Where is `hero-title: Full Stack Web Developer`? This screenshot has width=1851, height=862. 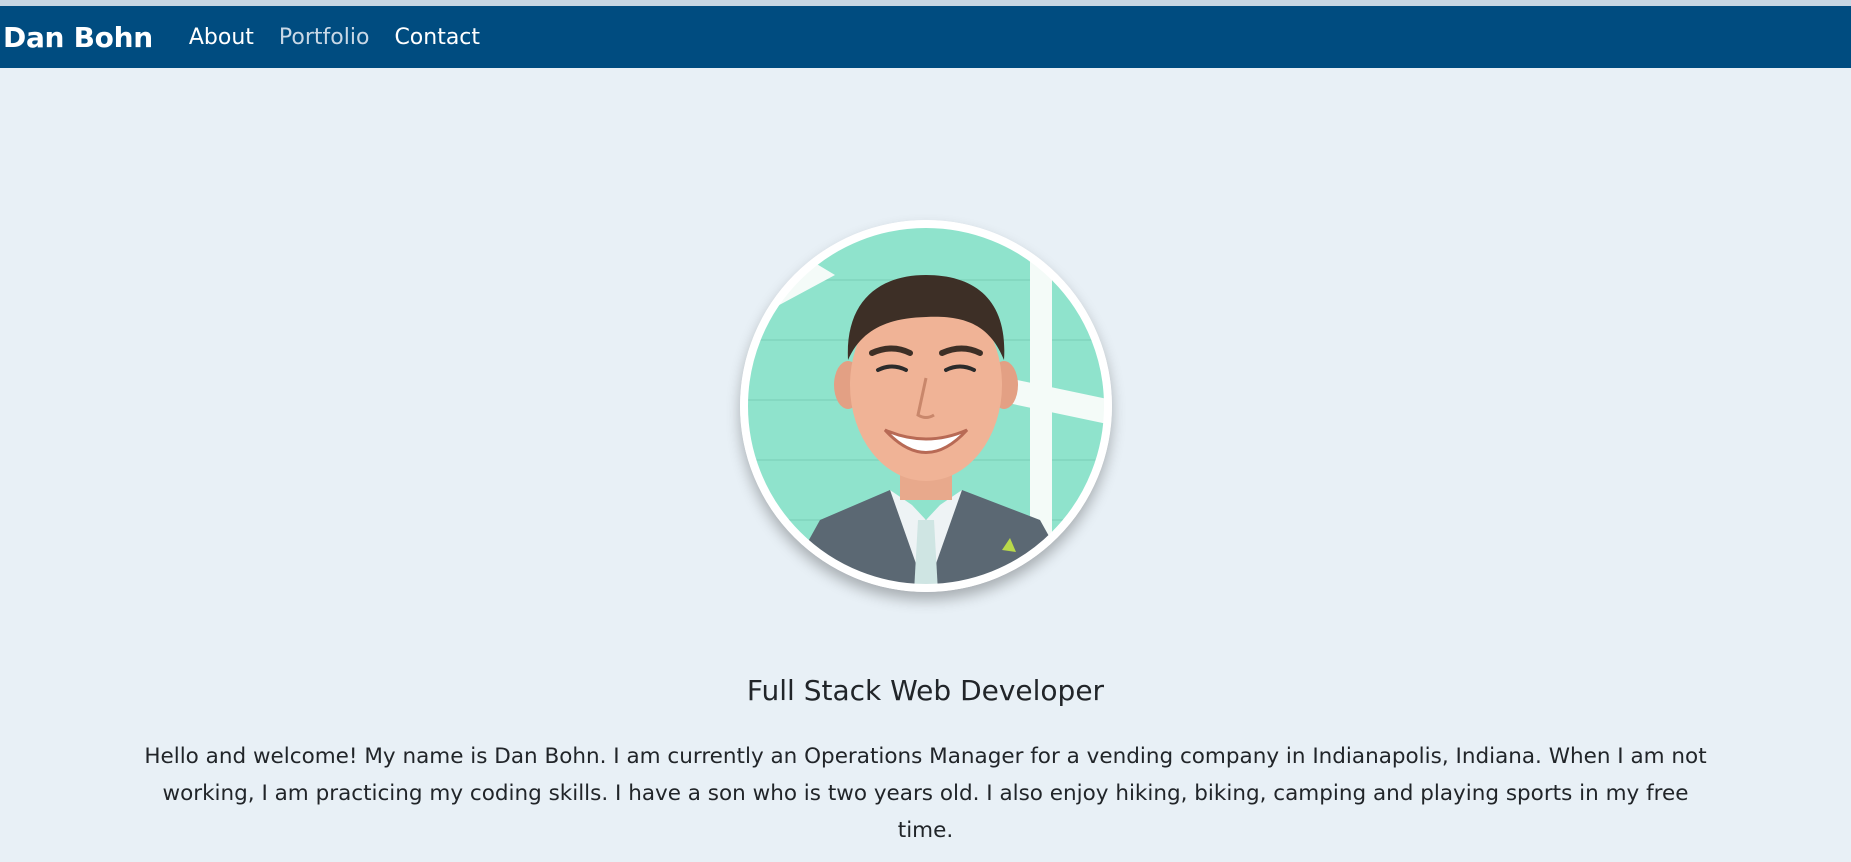 hero-title: Full Stack Web Developer is located at coordinates (925, 690).